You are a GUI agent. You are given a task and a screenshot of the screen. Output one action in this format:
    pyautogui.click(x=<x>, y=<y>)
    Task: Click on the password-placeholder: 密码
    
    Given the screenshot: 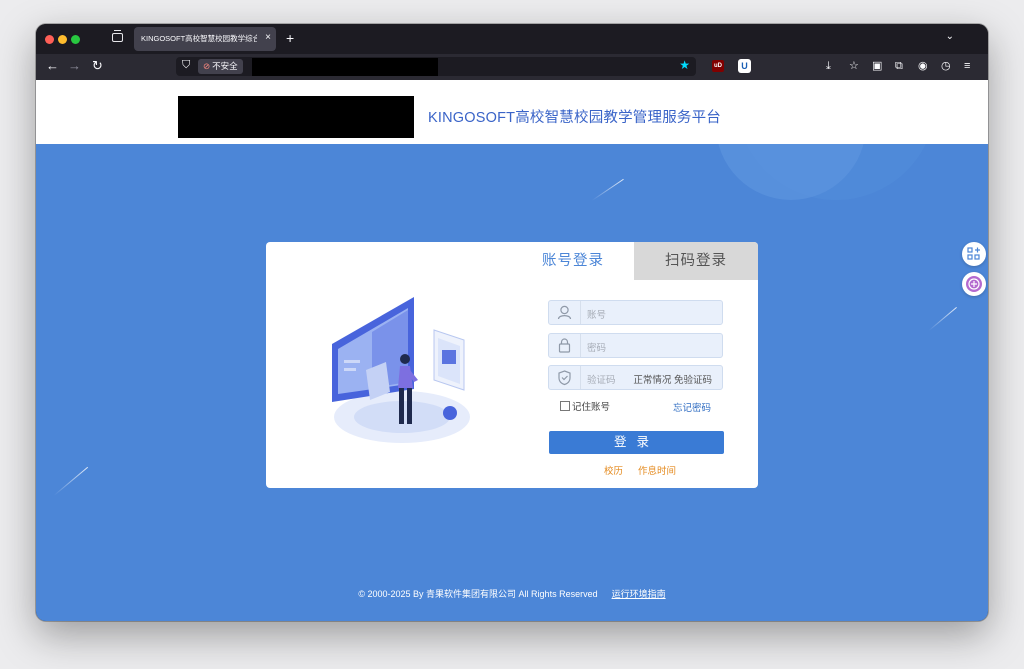 What is the action you would take?
    pyautogui.click(x=597, y=348)
    